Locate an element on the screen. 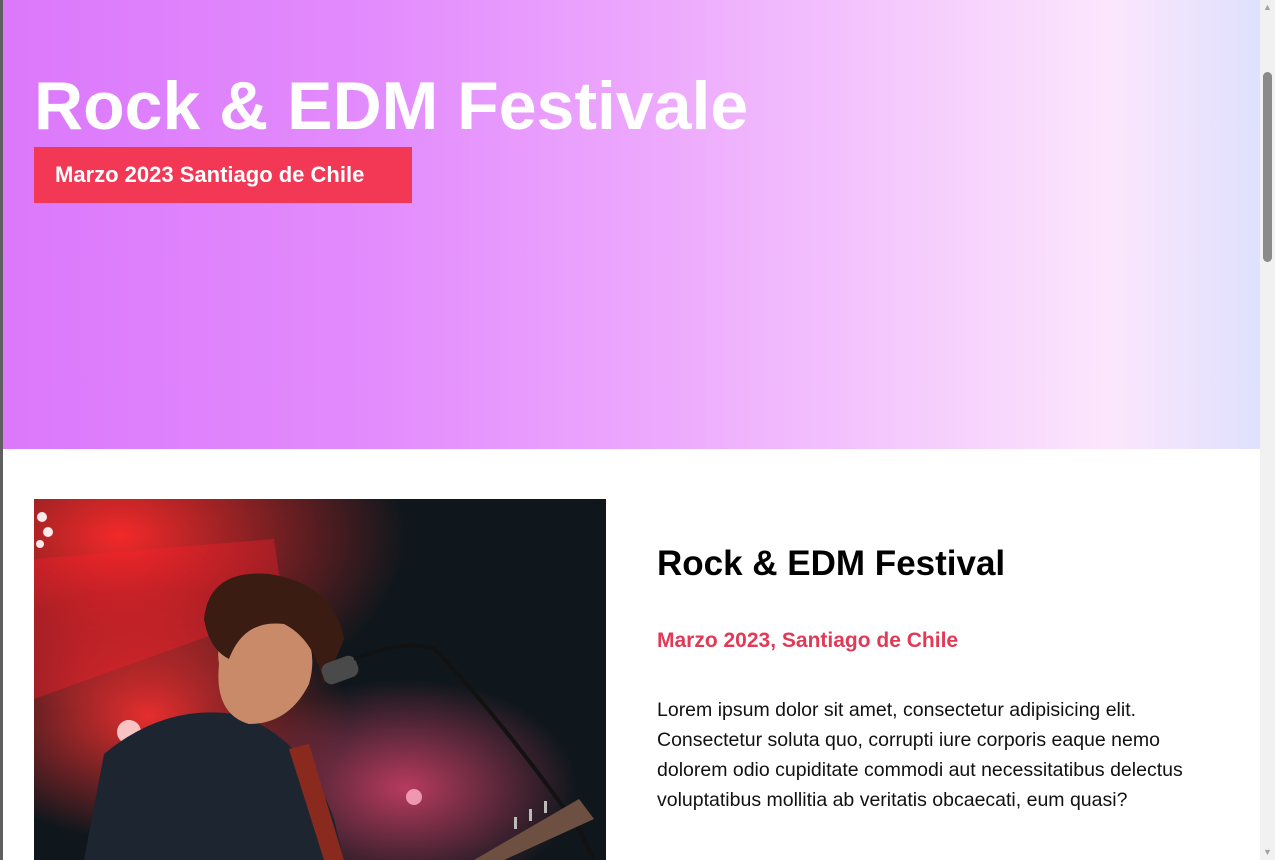 This screenshot has width=1275, height=860. arrow-down-icon: ▼ is located at coordinates (1267, 852).